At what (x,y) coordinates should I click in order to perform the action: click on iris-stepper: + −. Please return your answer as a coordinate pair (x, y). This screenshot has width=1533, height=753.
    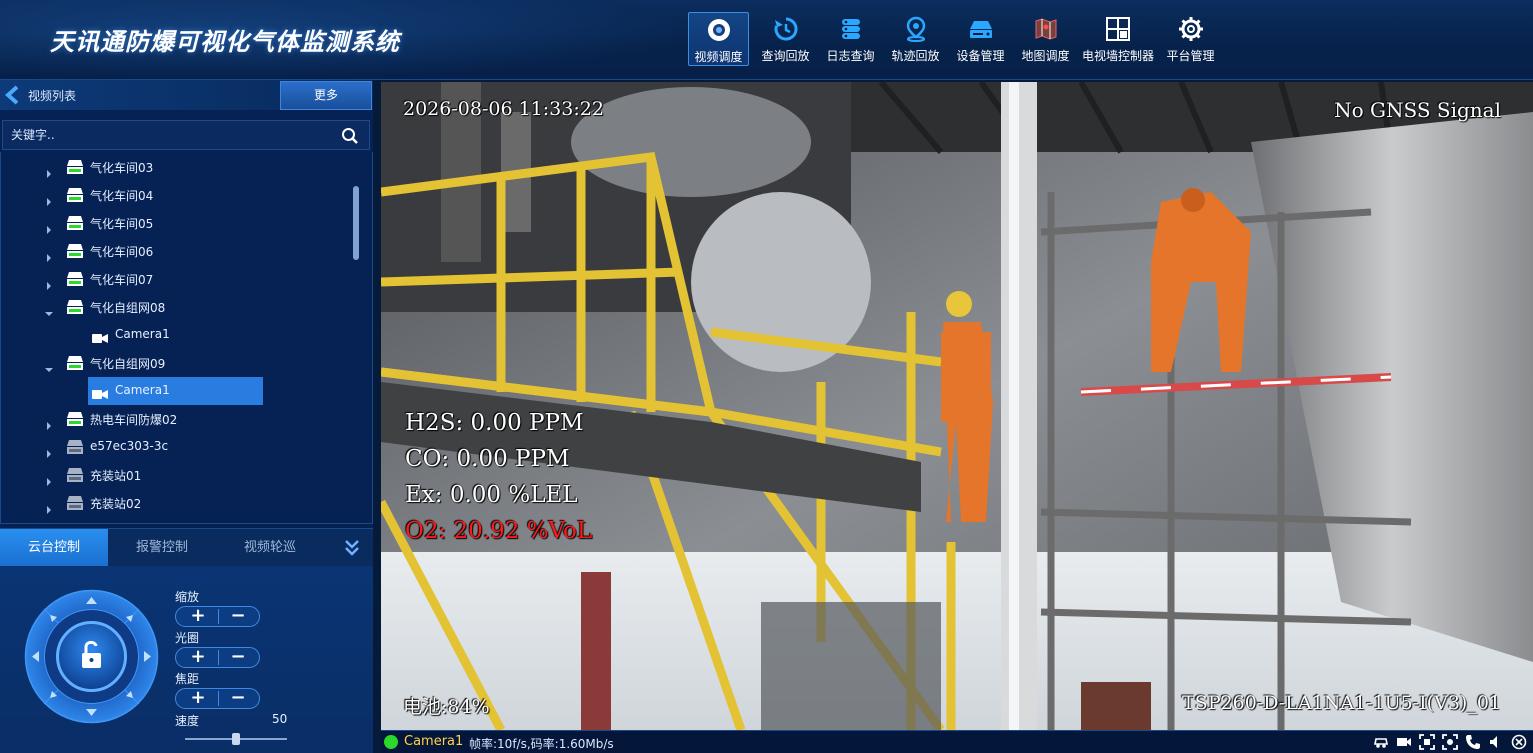
    Looking at the image, I should click on (217, 657).